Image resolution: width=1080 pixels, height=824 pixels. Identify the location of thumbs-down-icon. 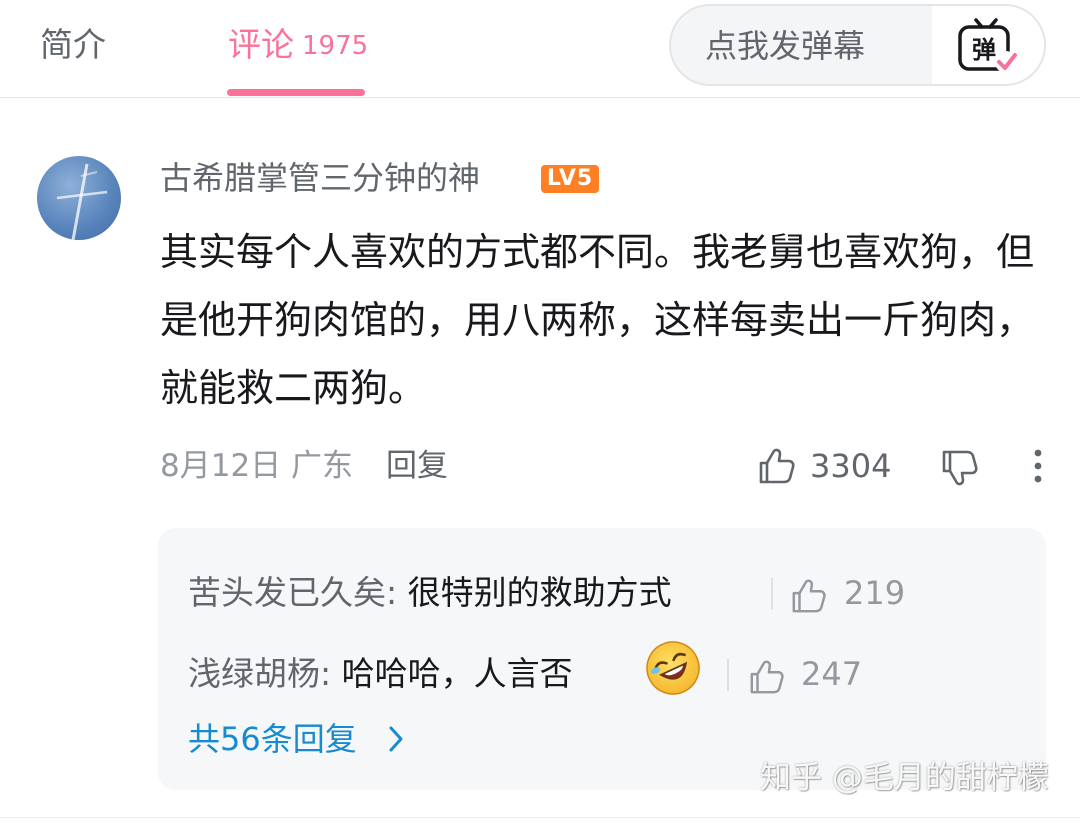
(960, 468).